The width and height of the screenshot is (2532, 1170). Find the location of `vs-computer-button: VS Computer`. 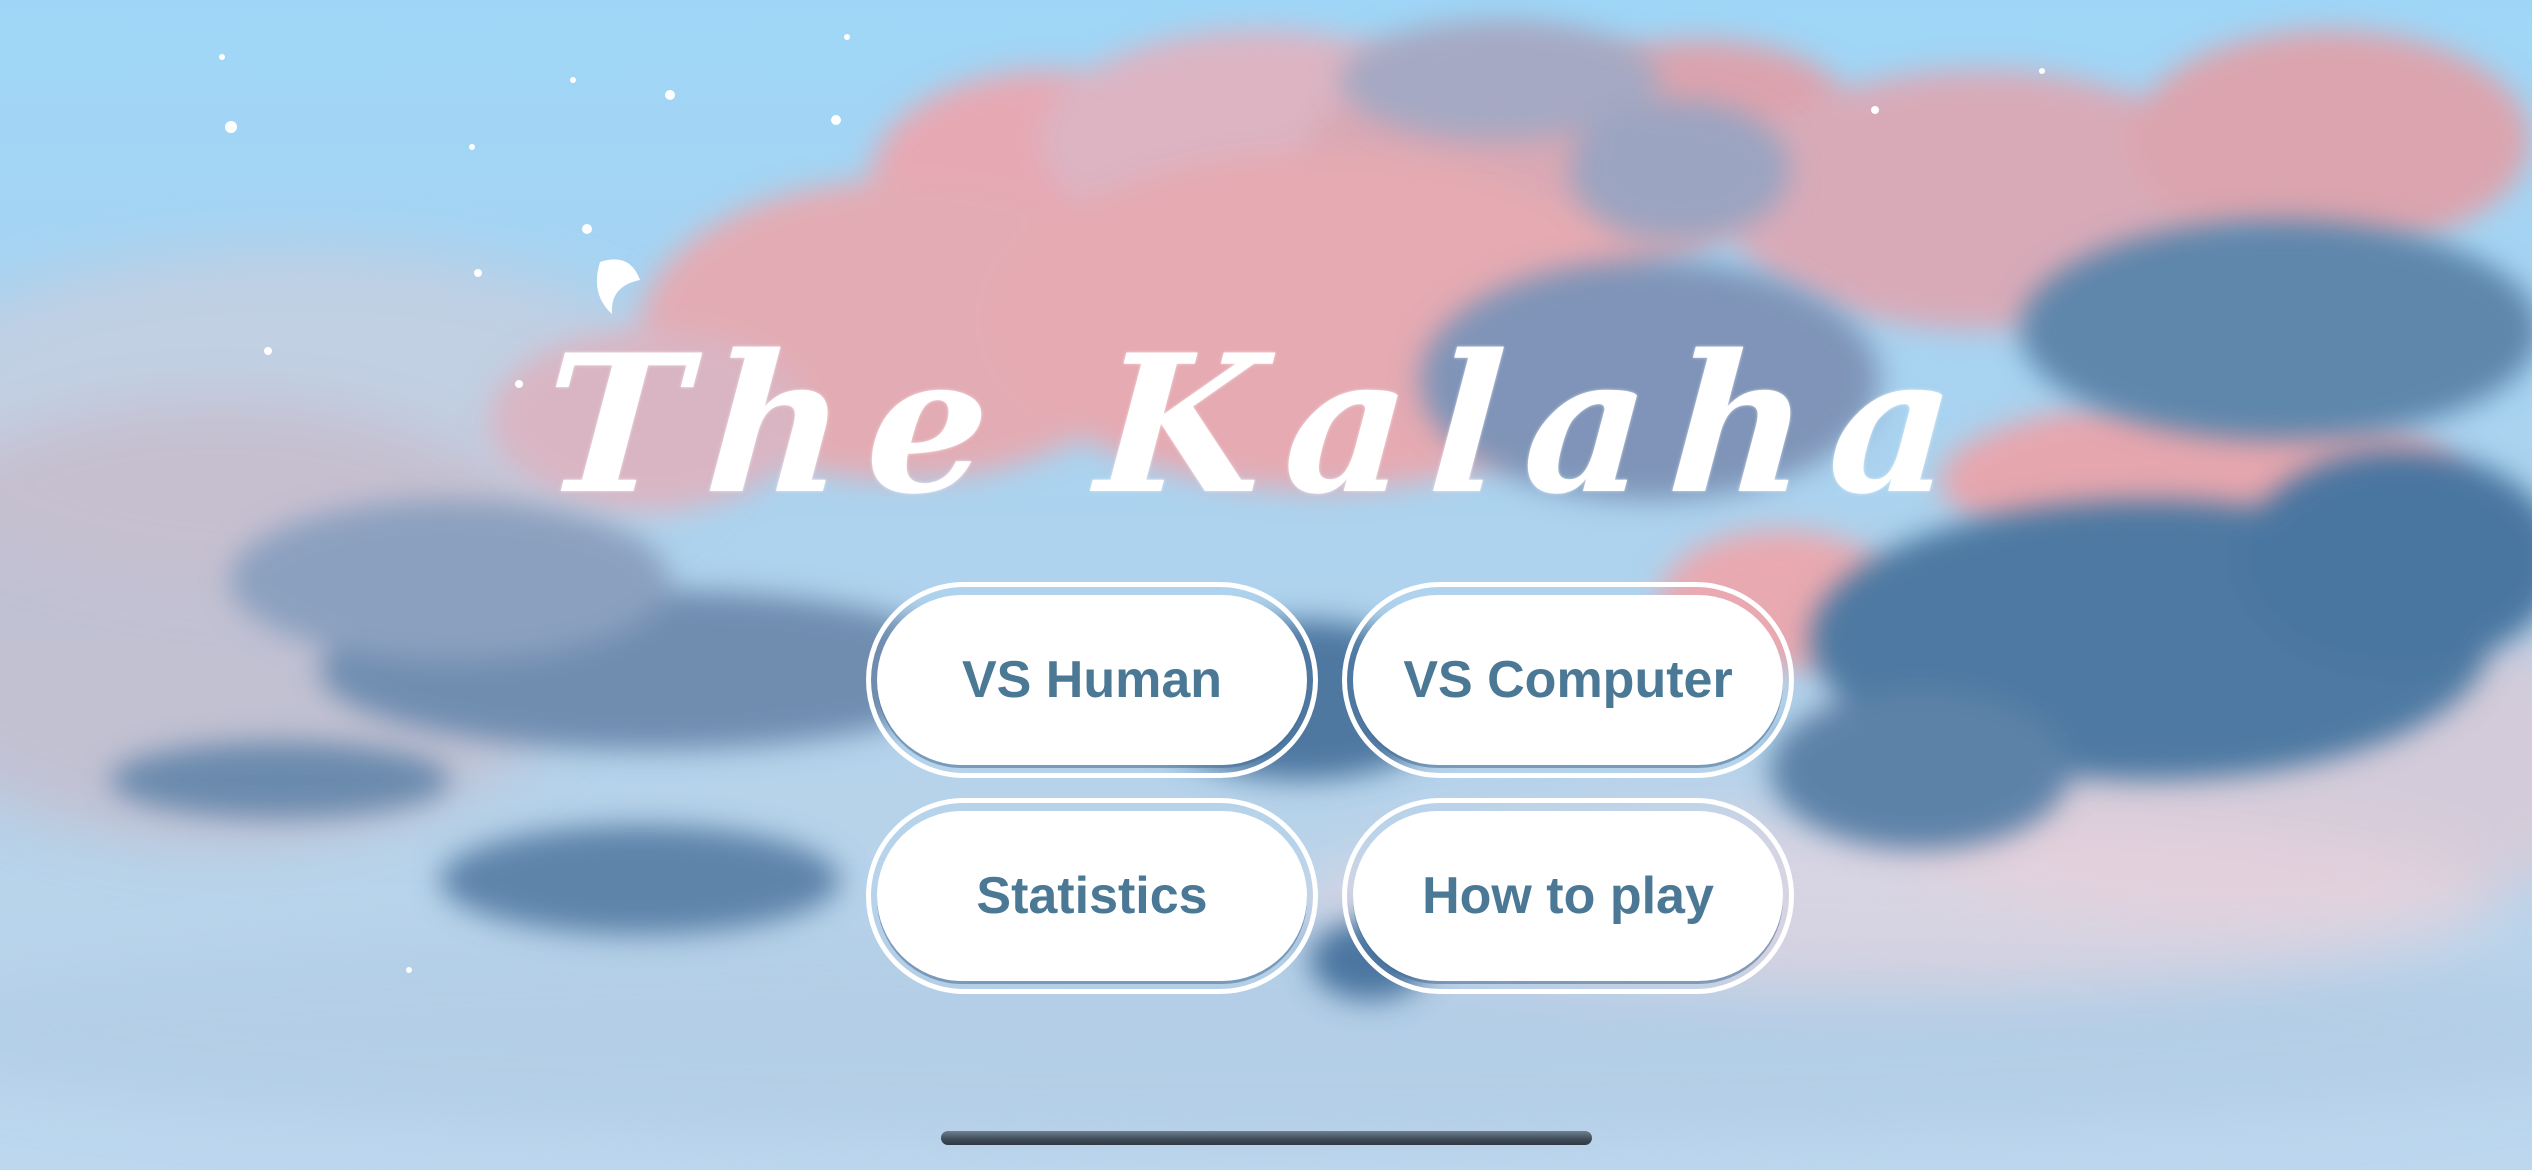

vs-computer-button: VS Computer is located at coordinates (1568, 680).